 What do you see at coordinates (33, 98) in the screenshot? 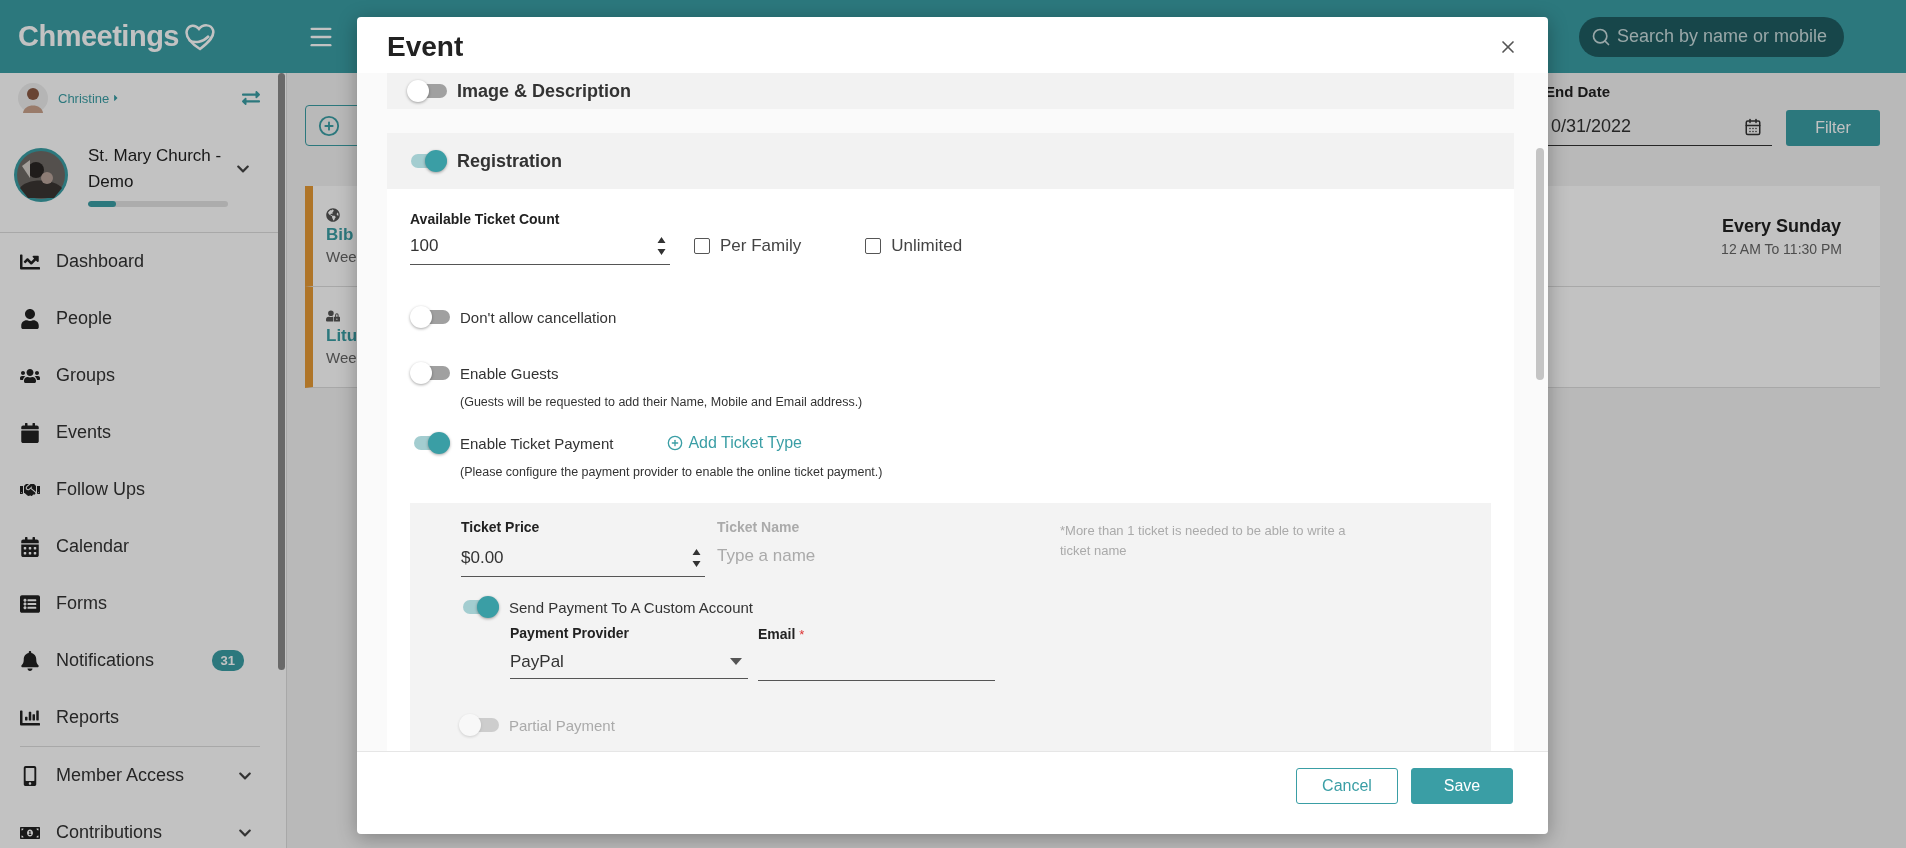
I see `avatar-icon` at bounding box center [33, 98].